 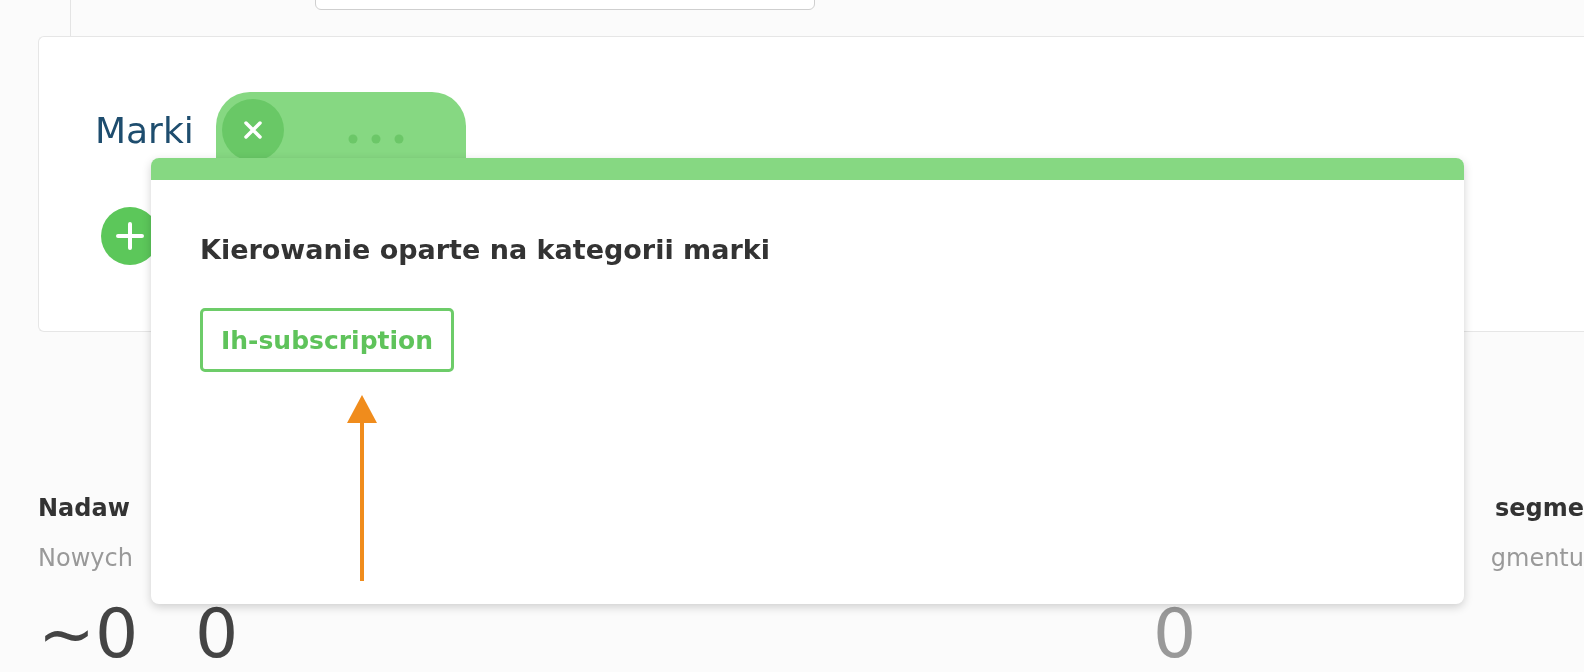 I want to click on close-icon, so click(x=253, y=130).